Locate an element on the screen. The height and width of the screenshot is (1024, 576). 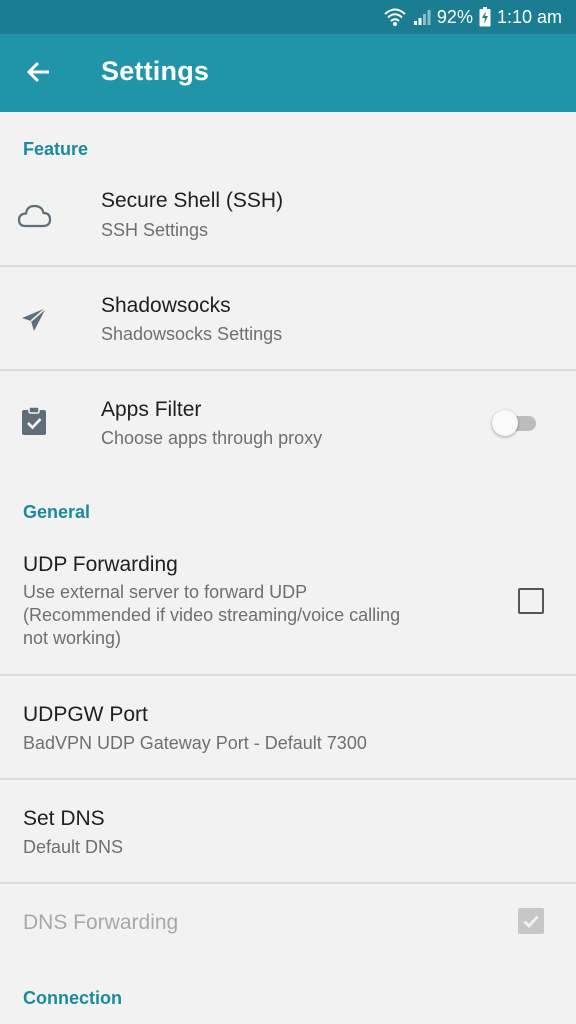
set-dns-summary: Default DNS is located at coordinates (73, 847).